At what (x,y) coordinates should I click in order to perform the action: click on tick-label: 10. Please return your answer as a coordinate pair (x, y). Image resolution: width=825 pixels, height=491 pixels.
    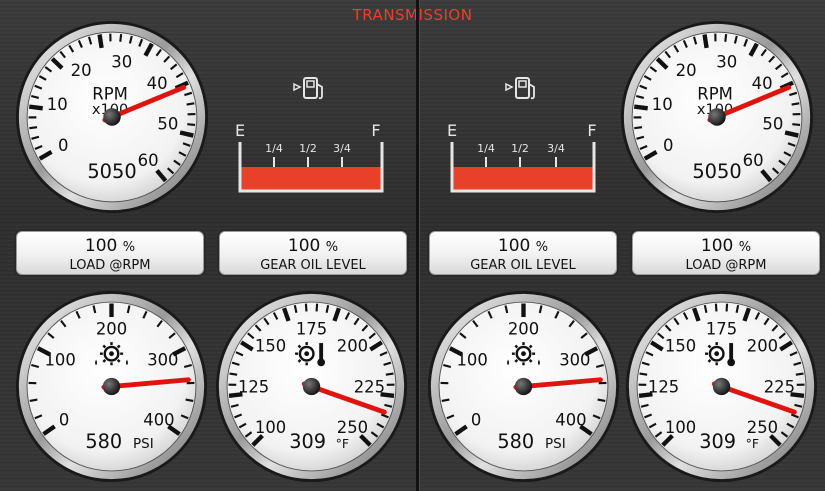
    Looking at the image, I should click on (57, 104).